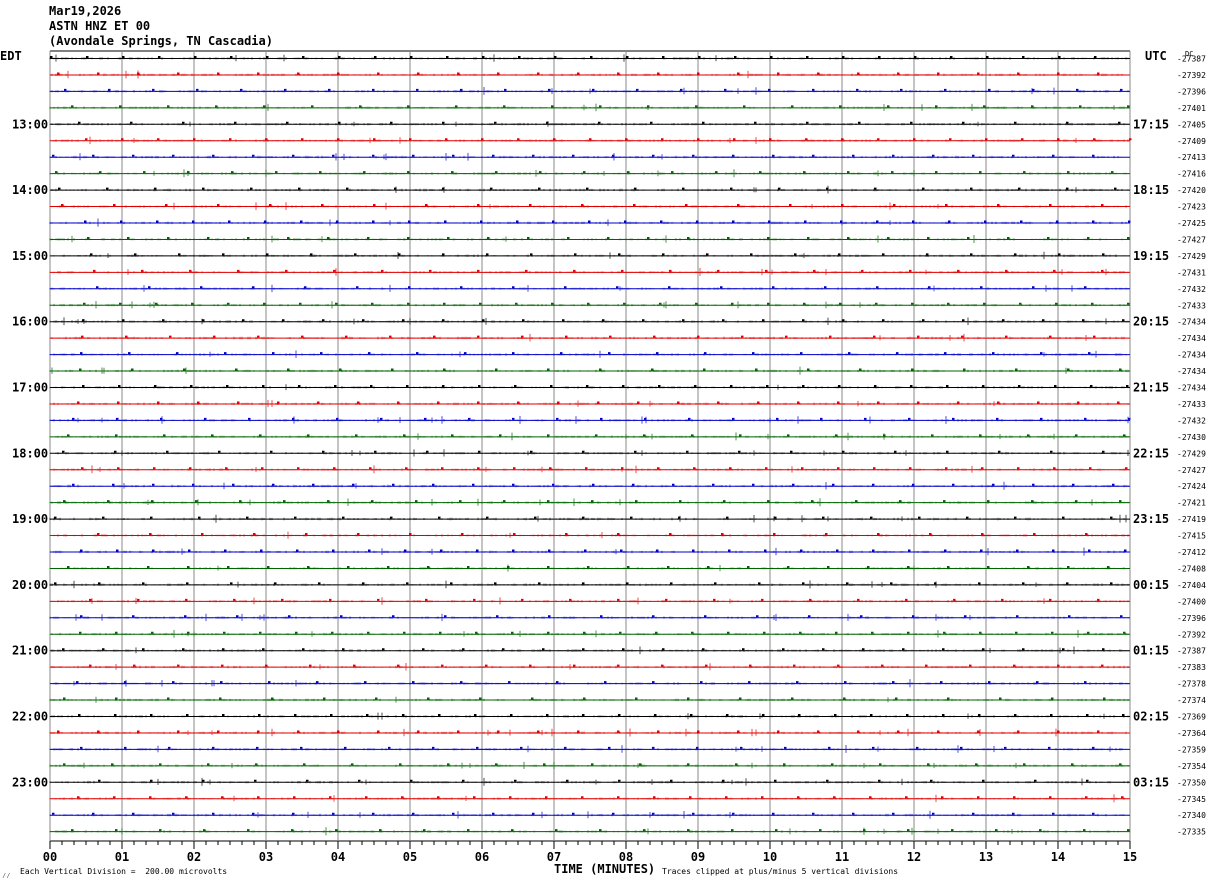  Describe the element at coordinates (1191, 585) in the screenshot. I see `trace-offset-label: -27404` at that location.